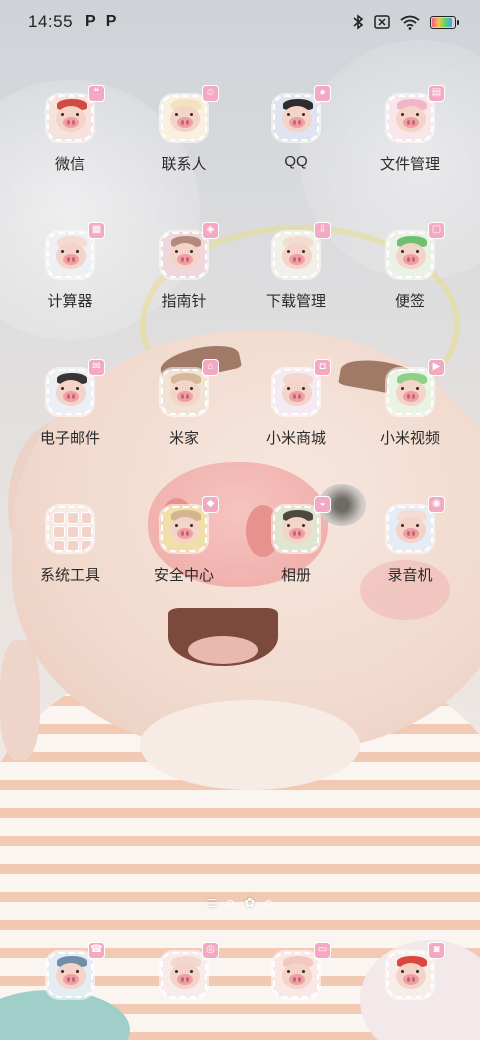  I want to click on app-icon: ❝ 微信, so click(70, 129).